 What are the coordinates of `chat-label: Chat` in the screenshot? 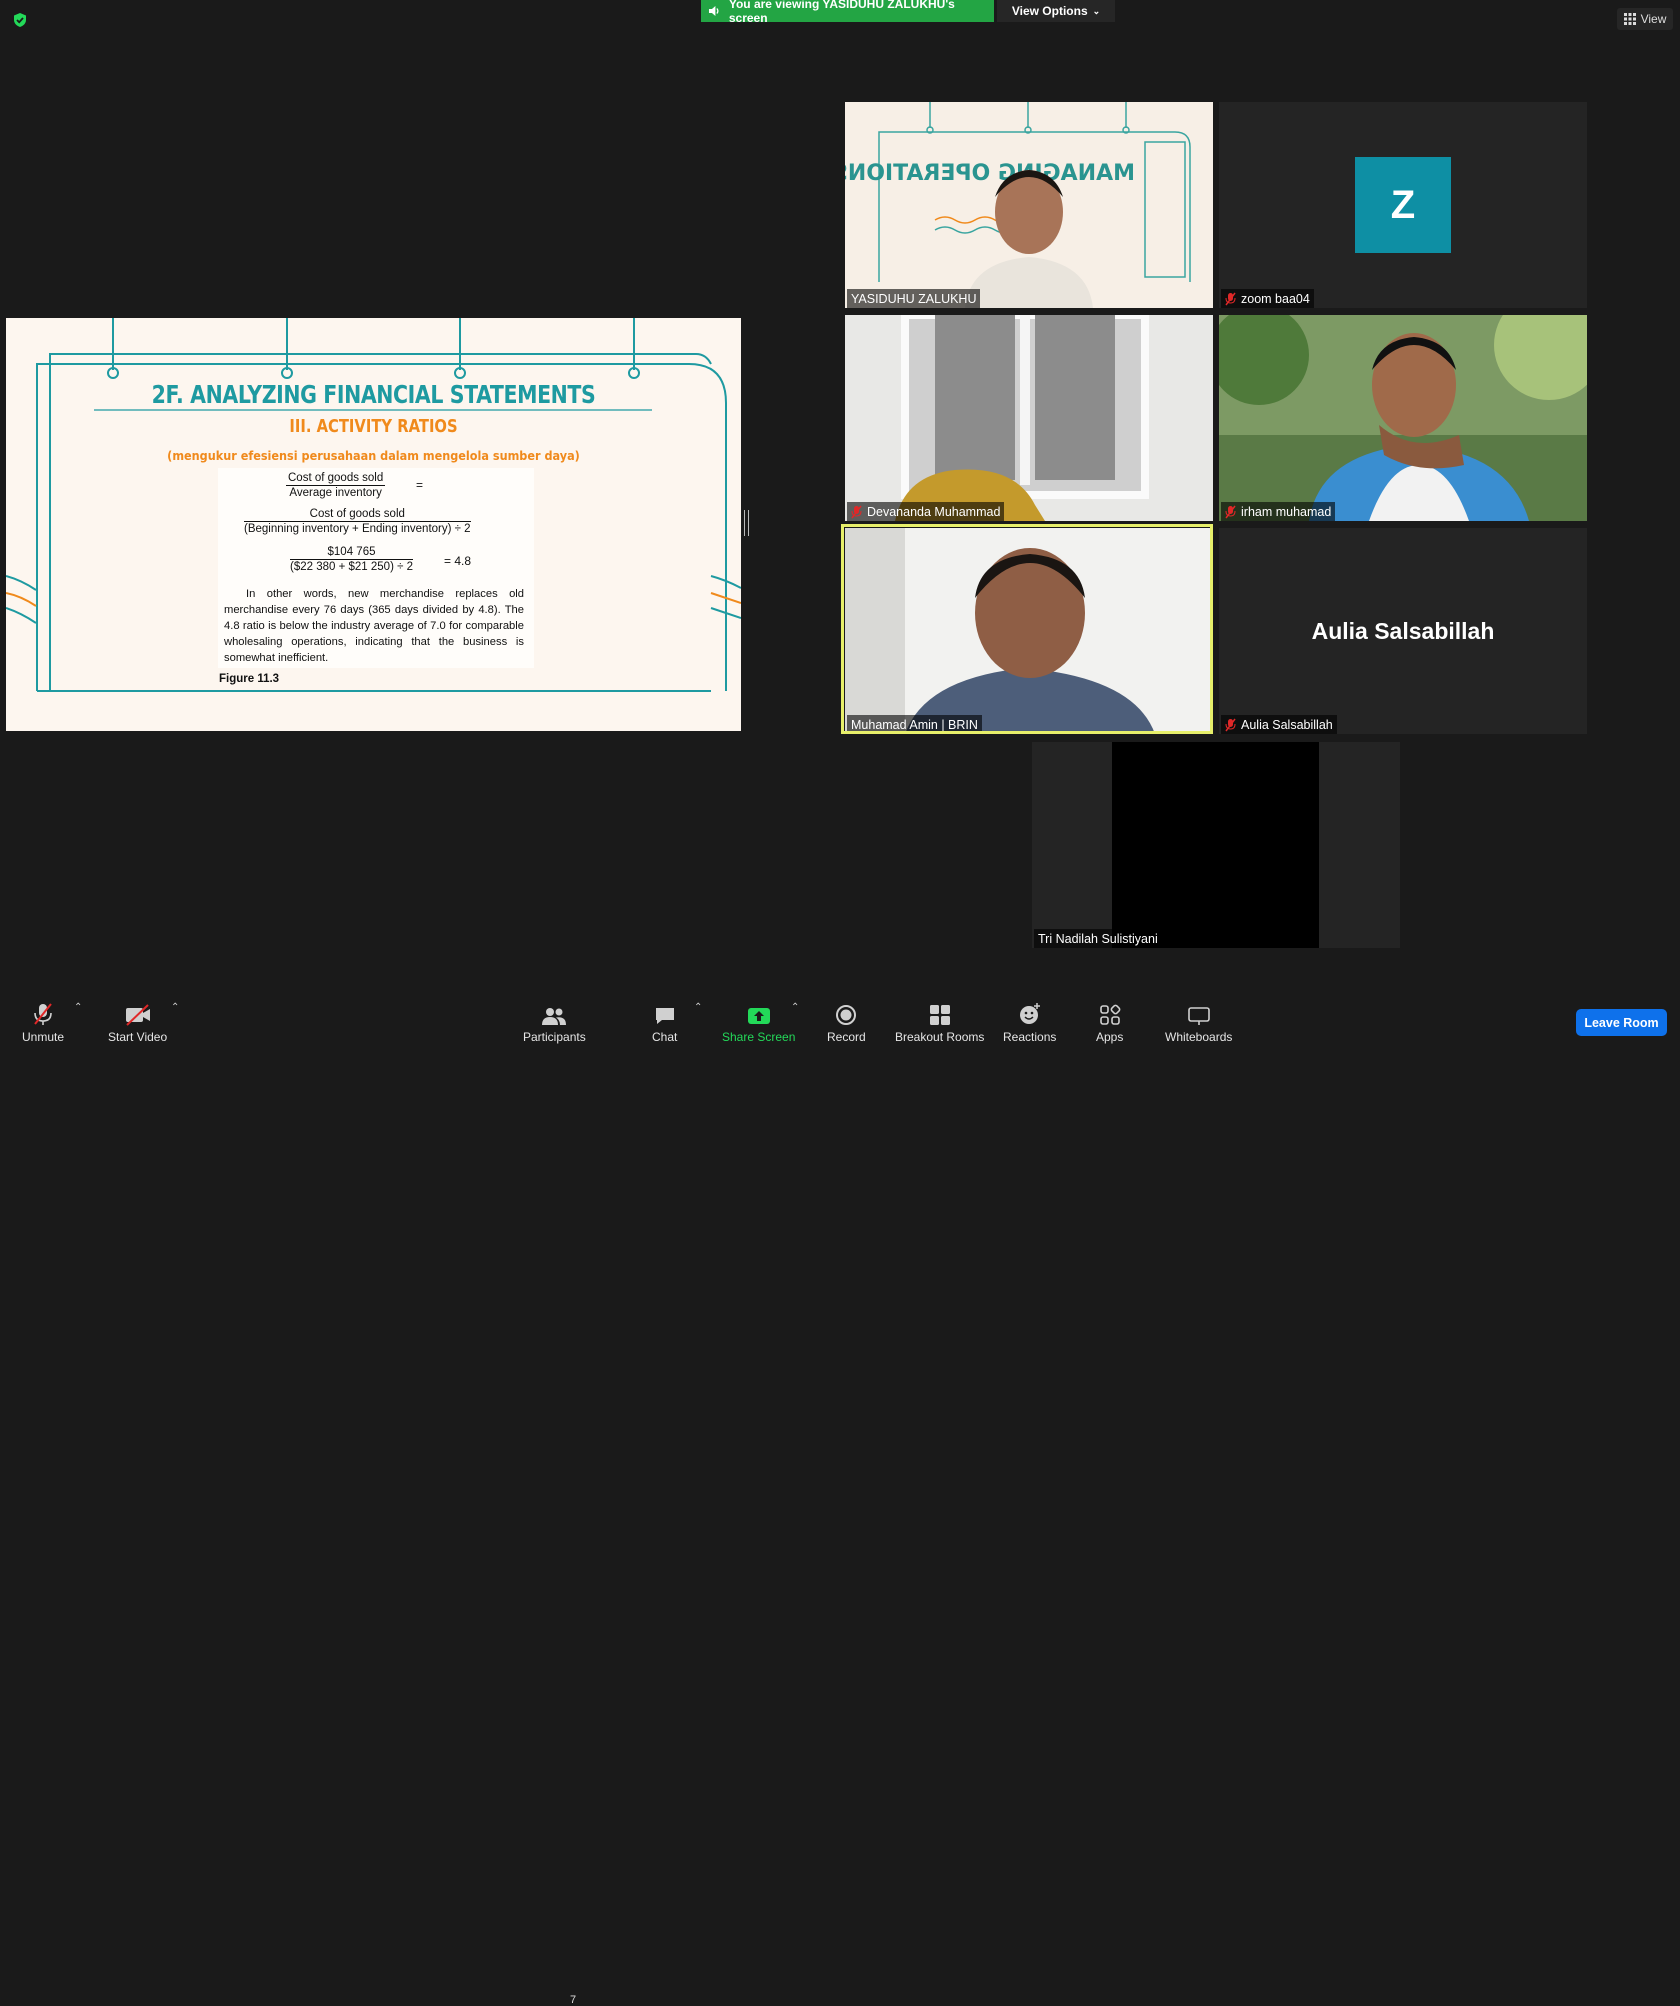 It's located at (665, 1037).